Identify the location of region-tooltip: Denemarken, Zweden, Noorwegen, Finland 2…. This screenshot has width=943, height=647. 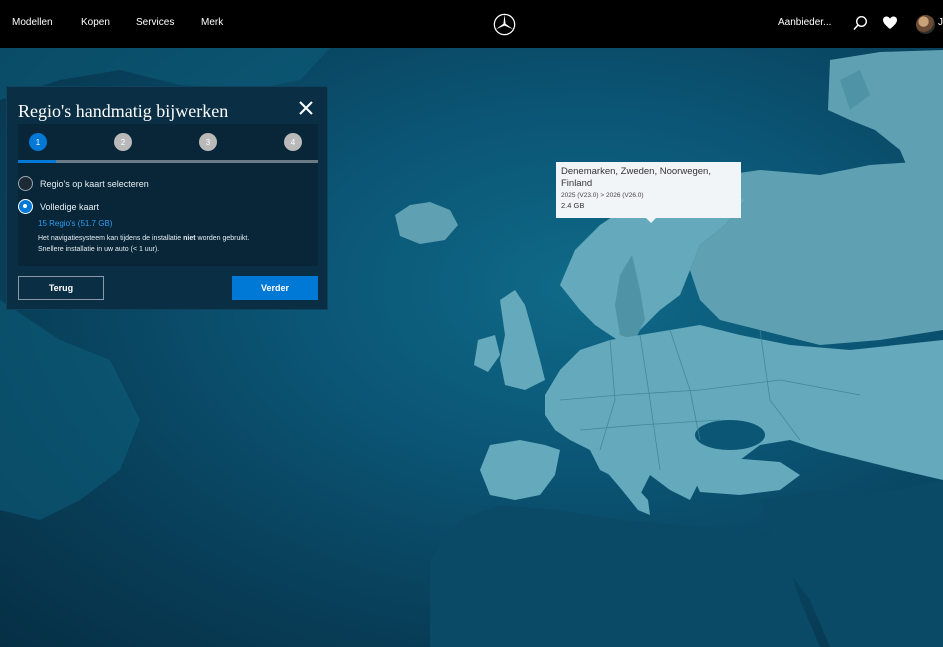
(648, 190).